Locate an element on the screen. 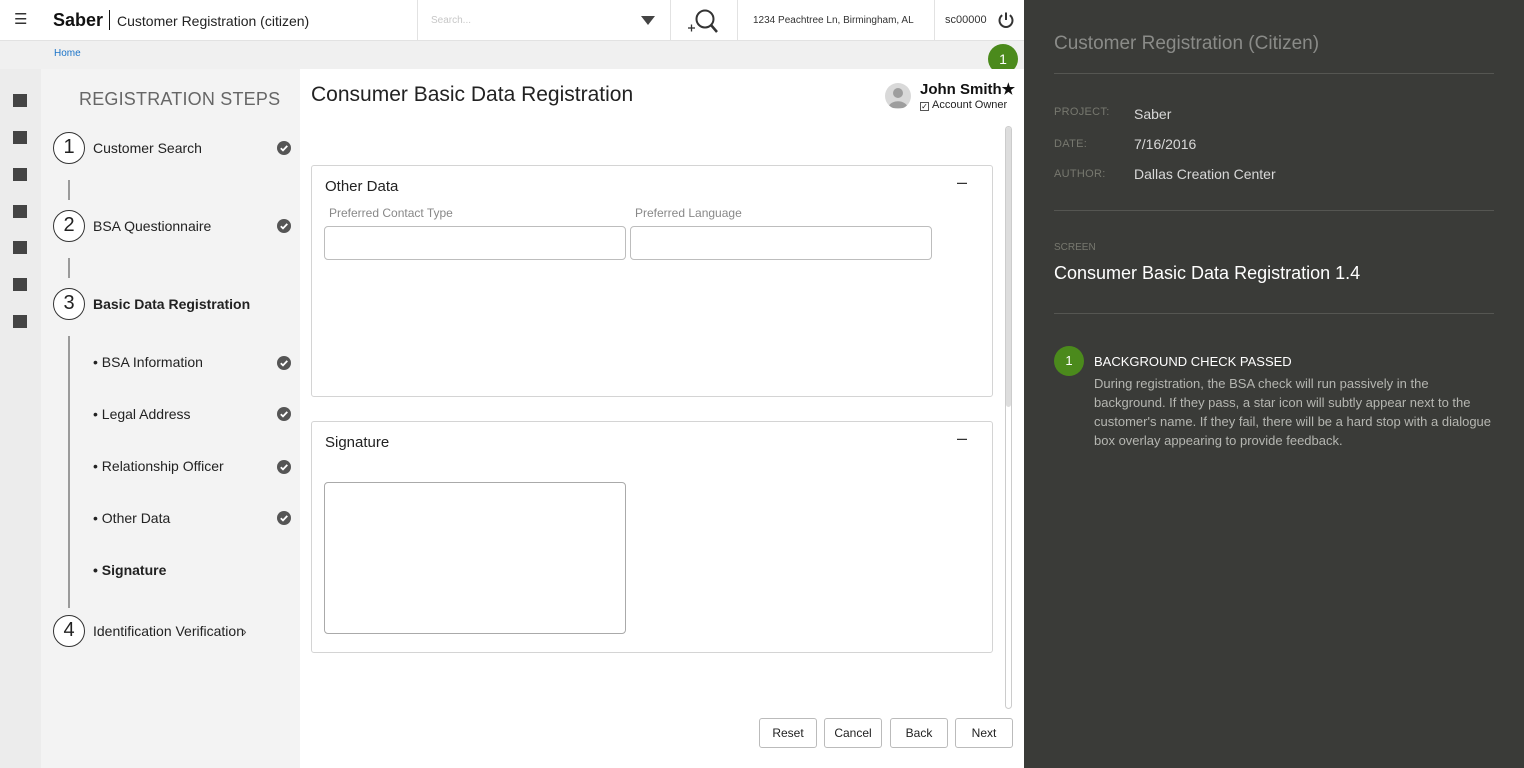  meta-project-value: Saber is located at coordinates (1153, 114).